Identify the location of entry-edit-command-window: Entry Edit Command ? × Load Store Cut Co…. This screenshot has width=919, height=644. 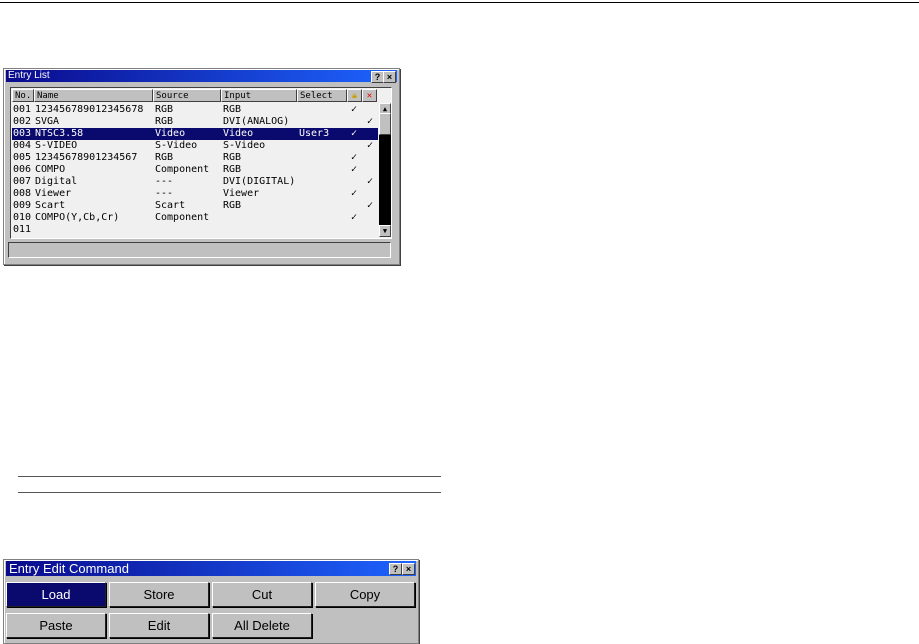
(211, 601).